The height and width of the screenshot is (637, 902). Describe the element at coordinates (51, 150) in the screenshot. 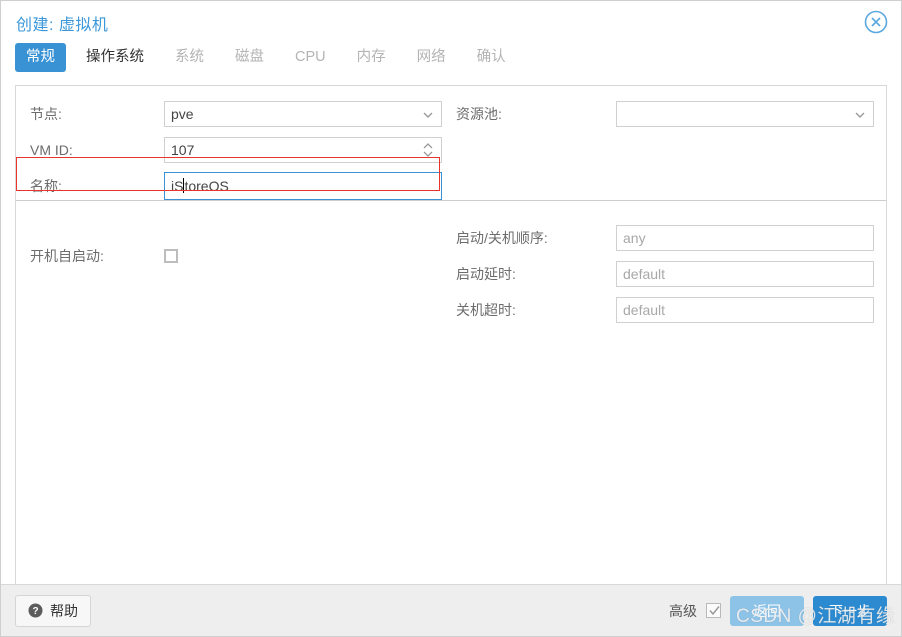

I see `vmid-label: VM ID:` at that location.